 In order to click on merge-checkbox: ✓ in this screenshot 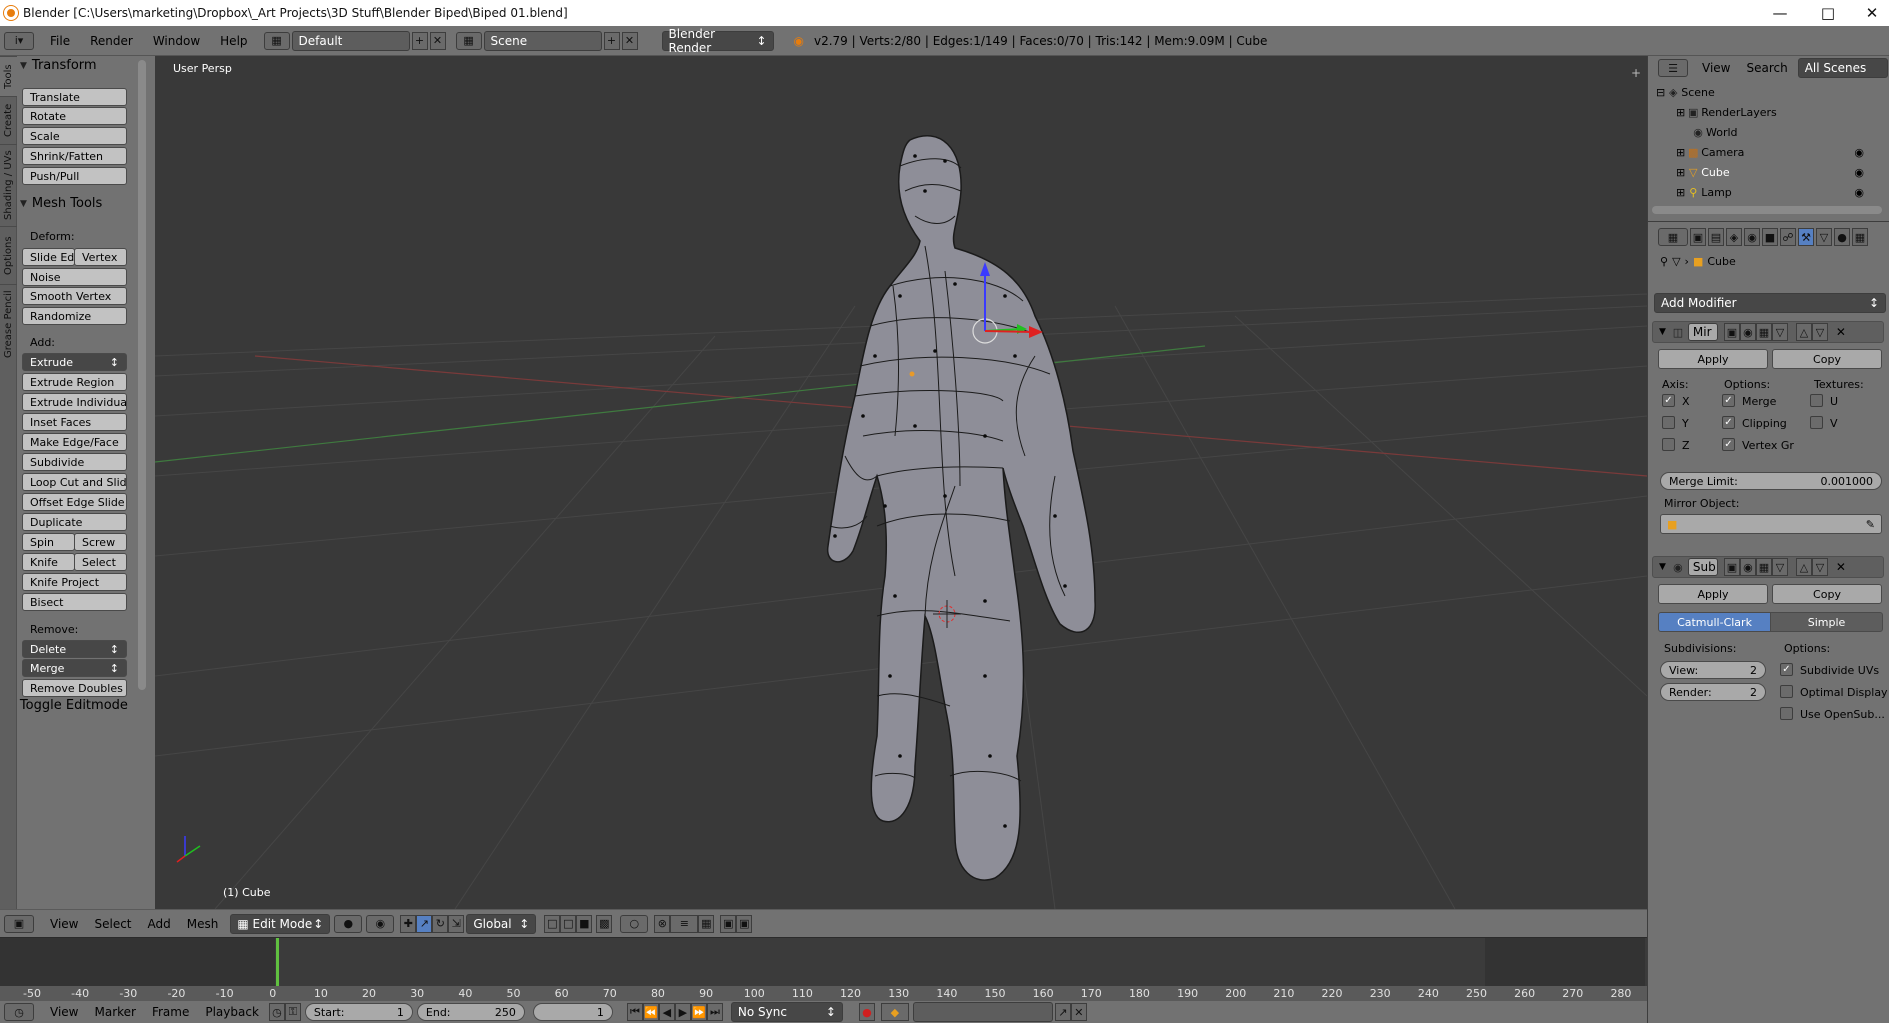, I will do `click(1728, 400)`.